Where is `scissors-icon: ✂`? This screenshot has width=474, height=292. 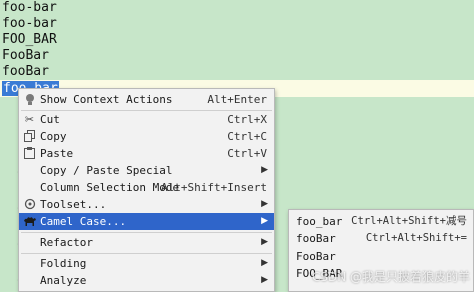 scissors-icon: ✂ is located at coordinates (29, 119).